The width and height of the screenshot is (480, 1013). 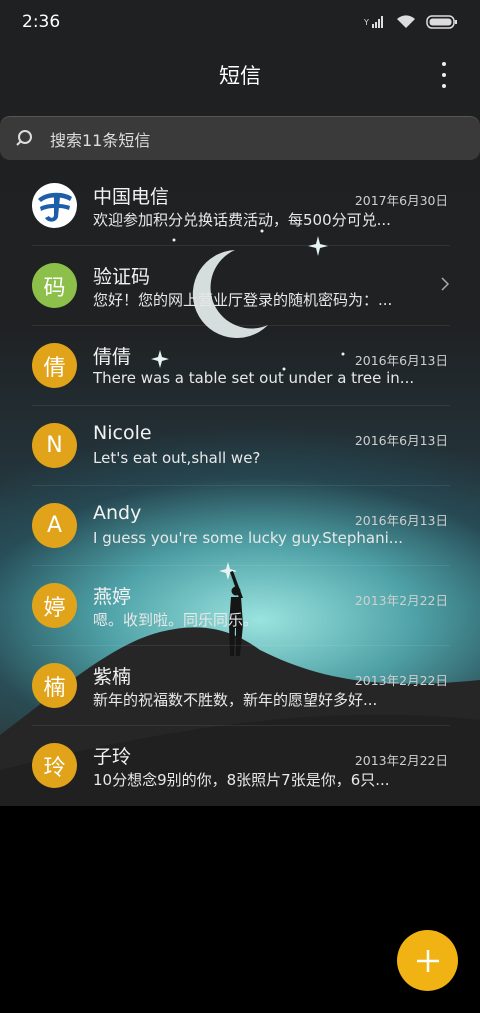 What do you see at coordinates (54, 445) in the screenshot?
I see `avatar: N` at bounding box center [54, 445].